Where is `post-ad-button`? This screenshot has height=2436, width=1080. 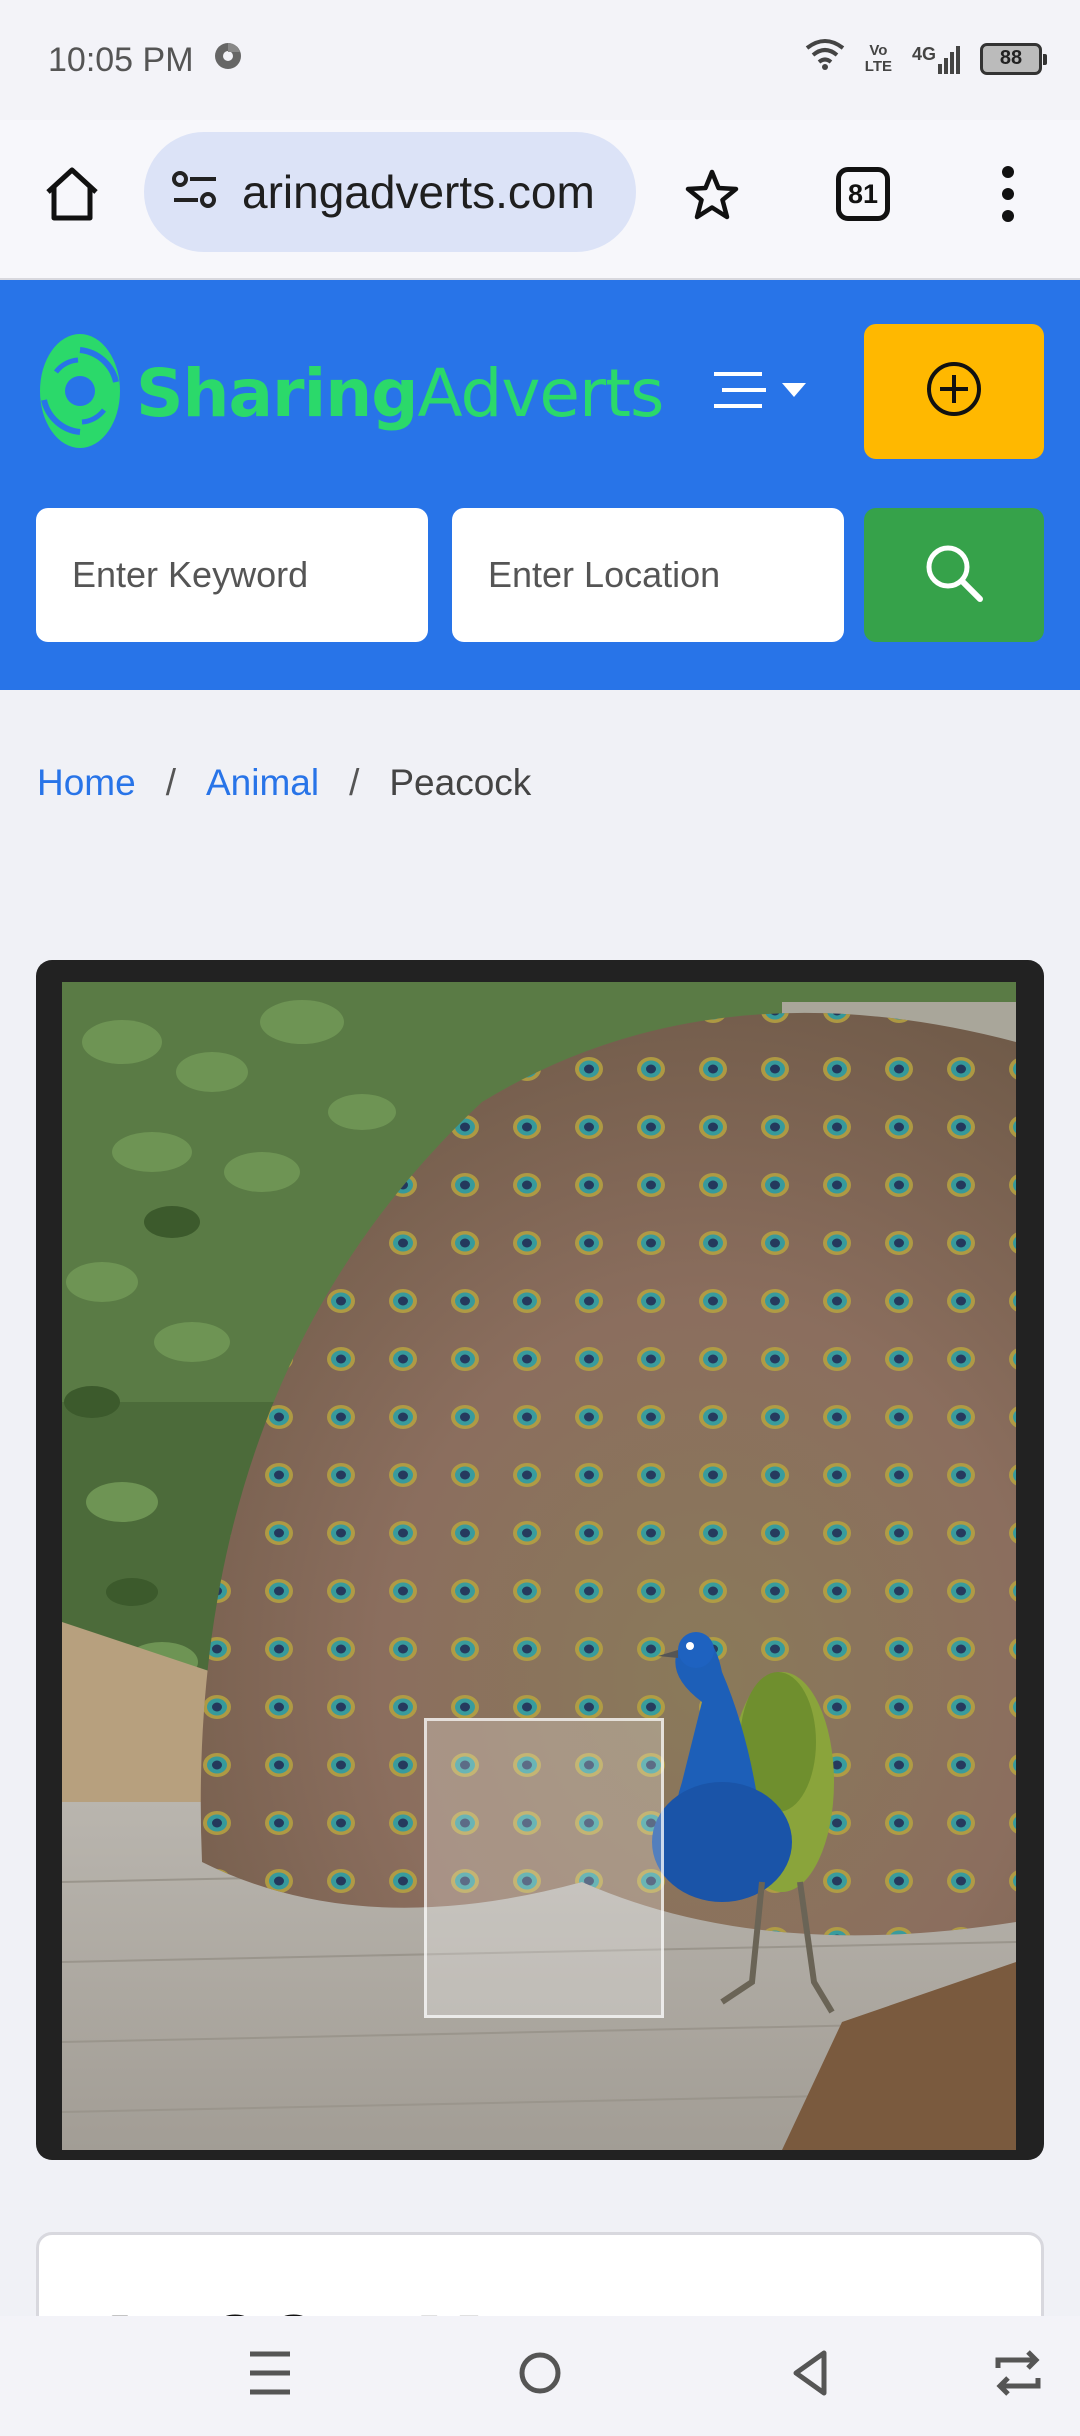
post-ad-button is located at coordinates (954, 391).